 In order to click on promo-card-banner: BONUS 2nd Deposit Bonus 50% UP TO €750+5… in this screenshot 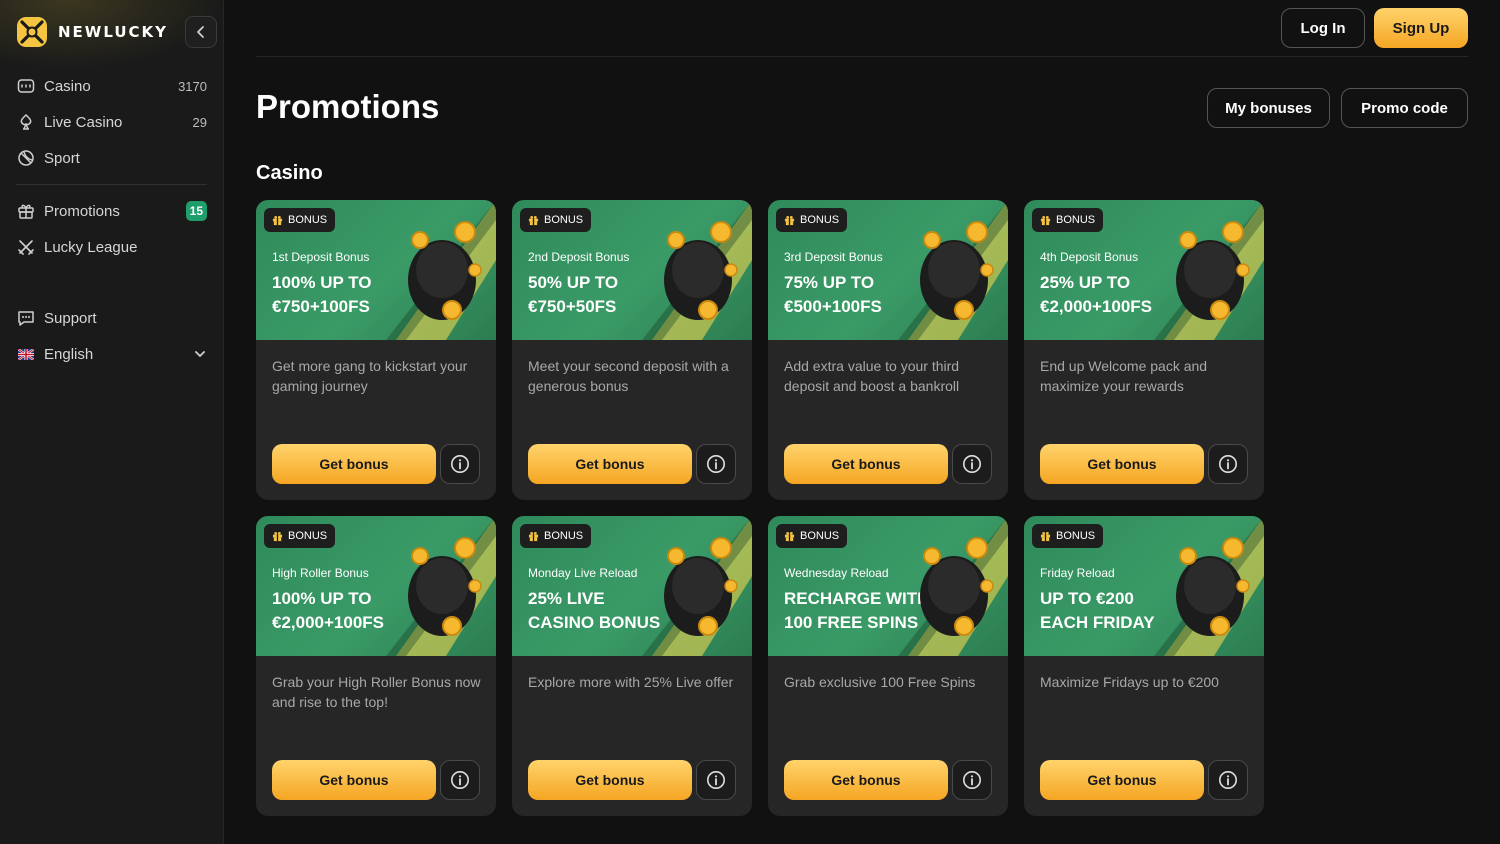, I will do `click(632, 270)`.